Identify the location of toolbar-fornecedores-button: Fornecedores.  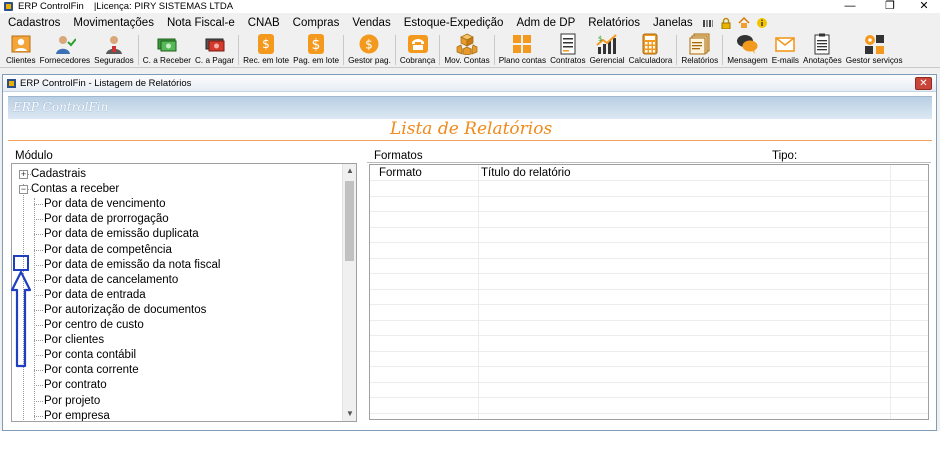
(65, 50).